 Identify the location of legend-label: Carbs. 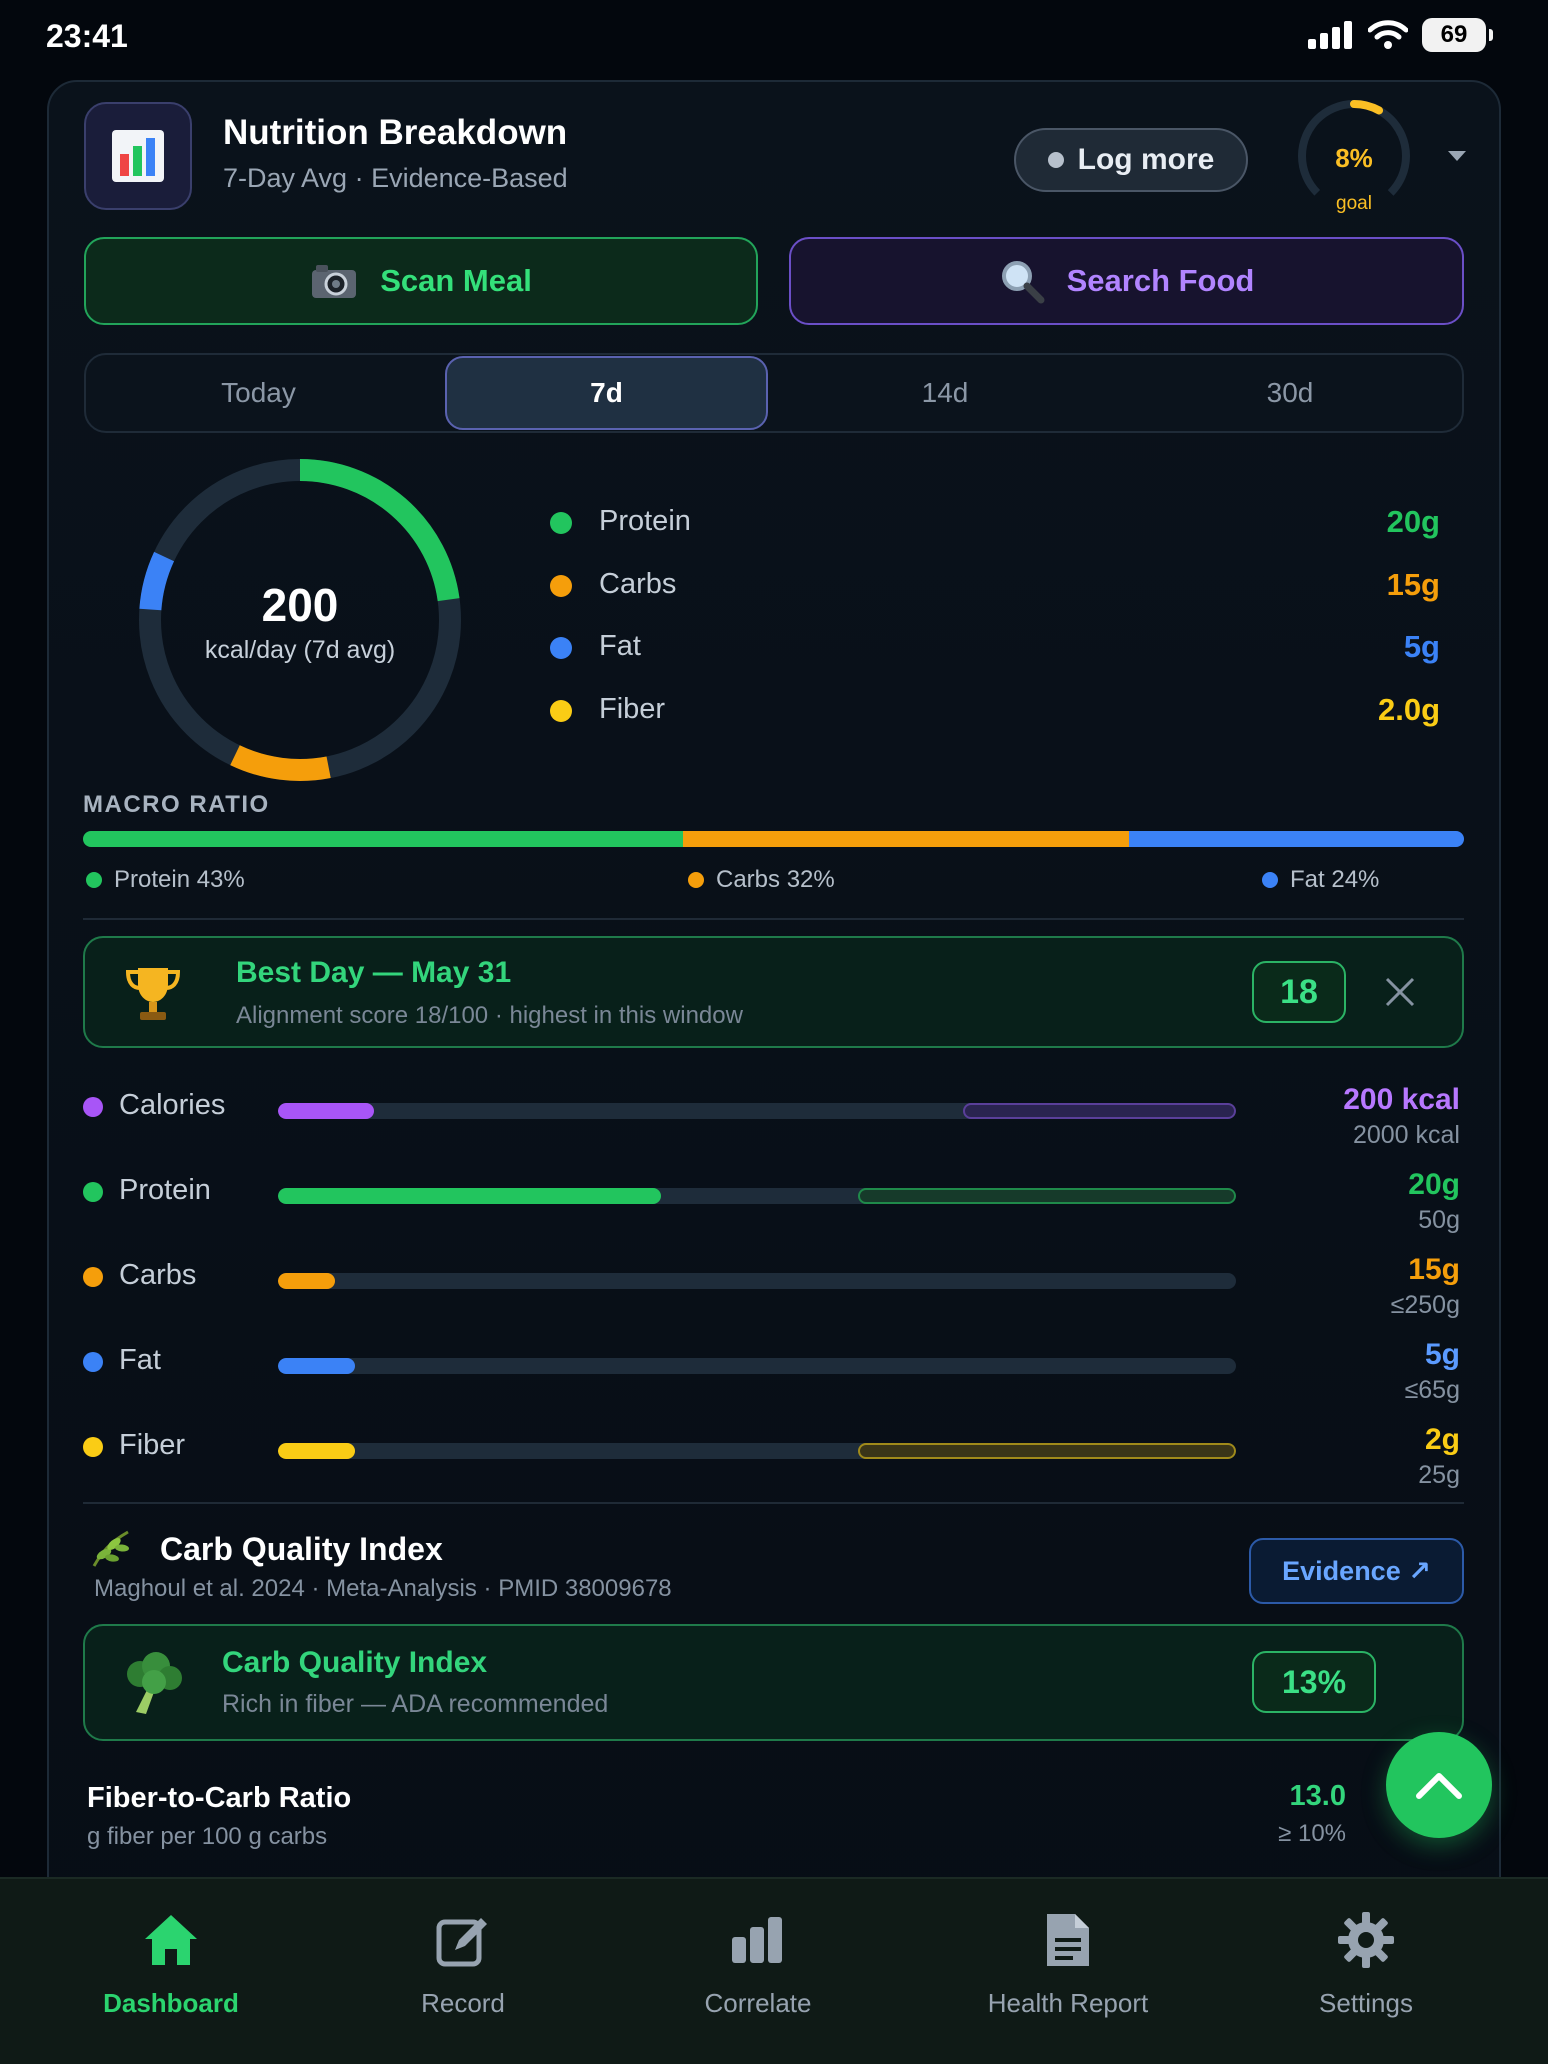
(638, 584).